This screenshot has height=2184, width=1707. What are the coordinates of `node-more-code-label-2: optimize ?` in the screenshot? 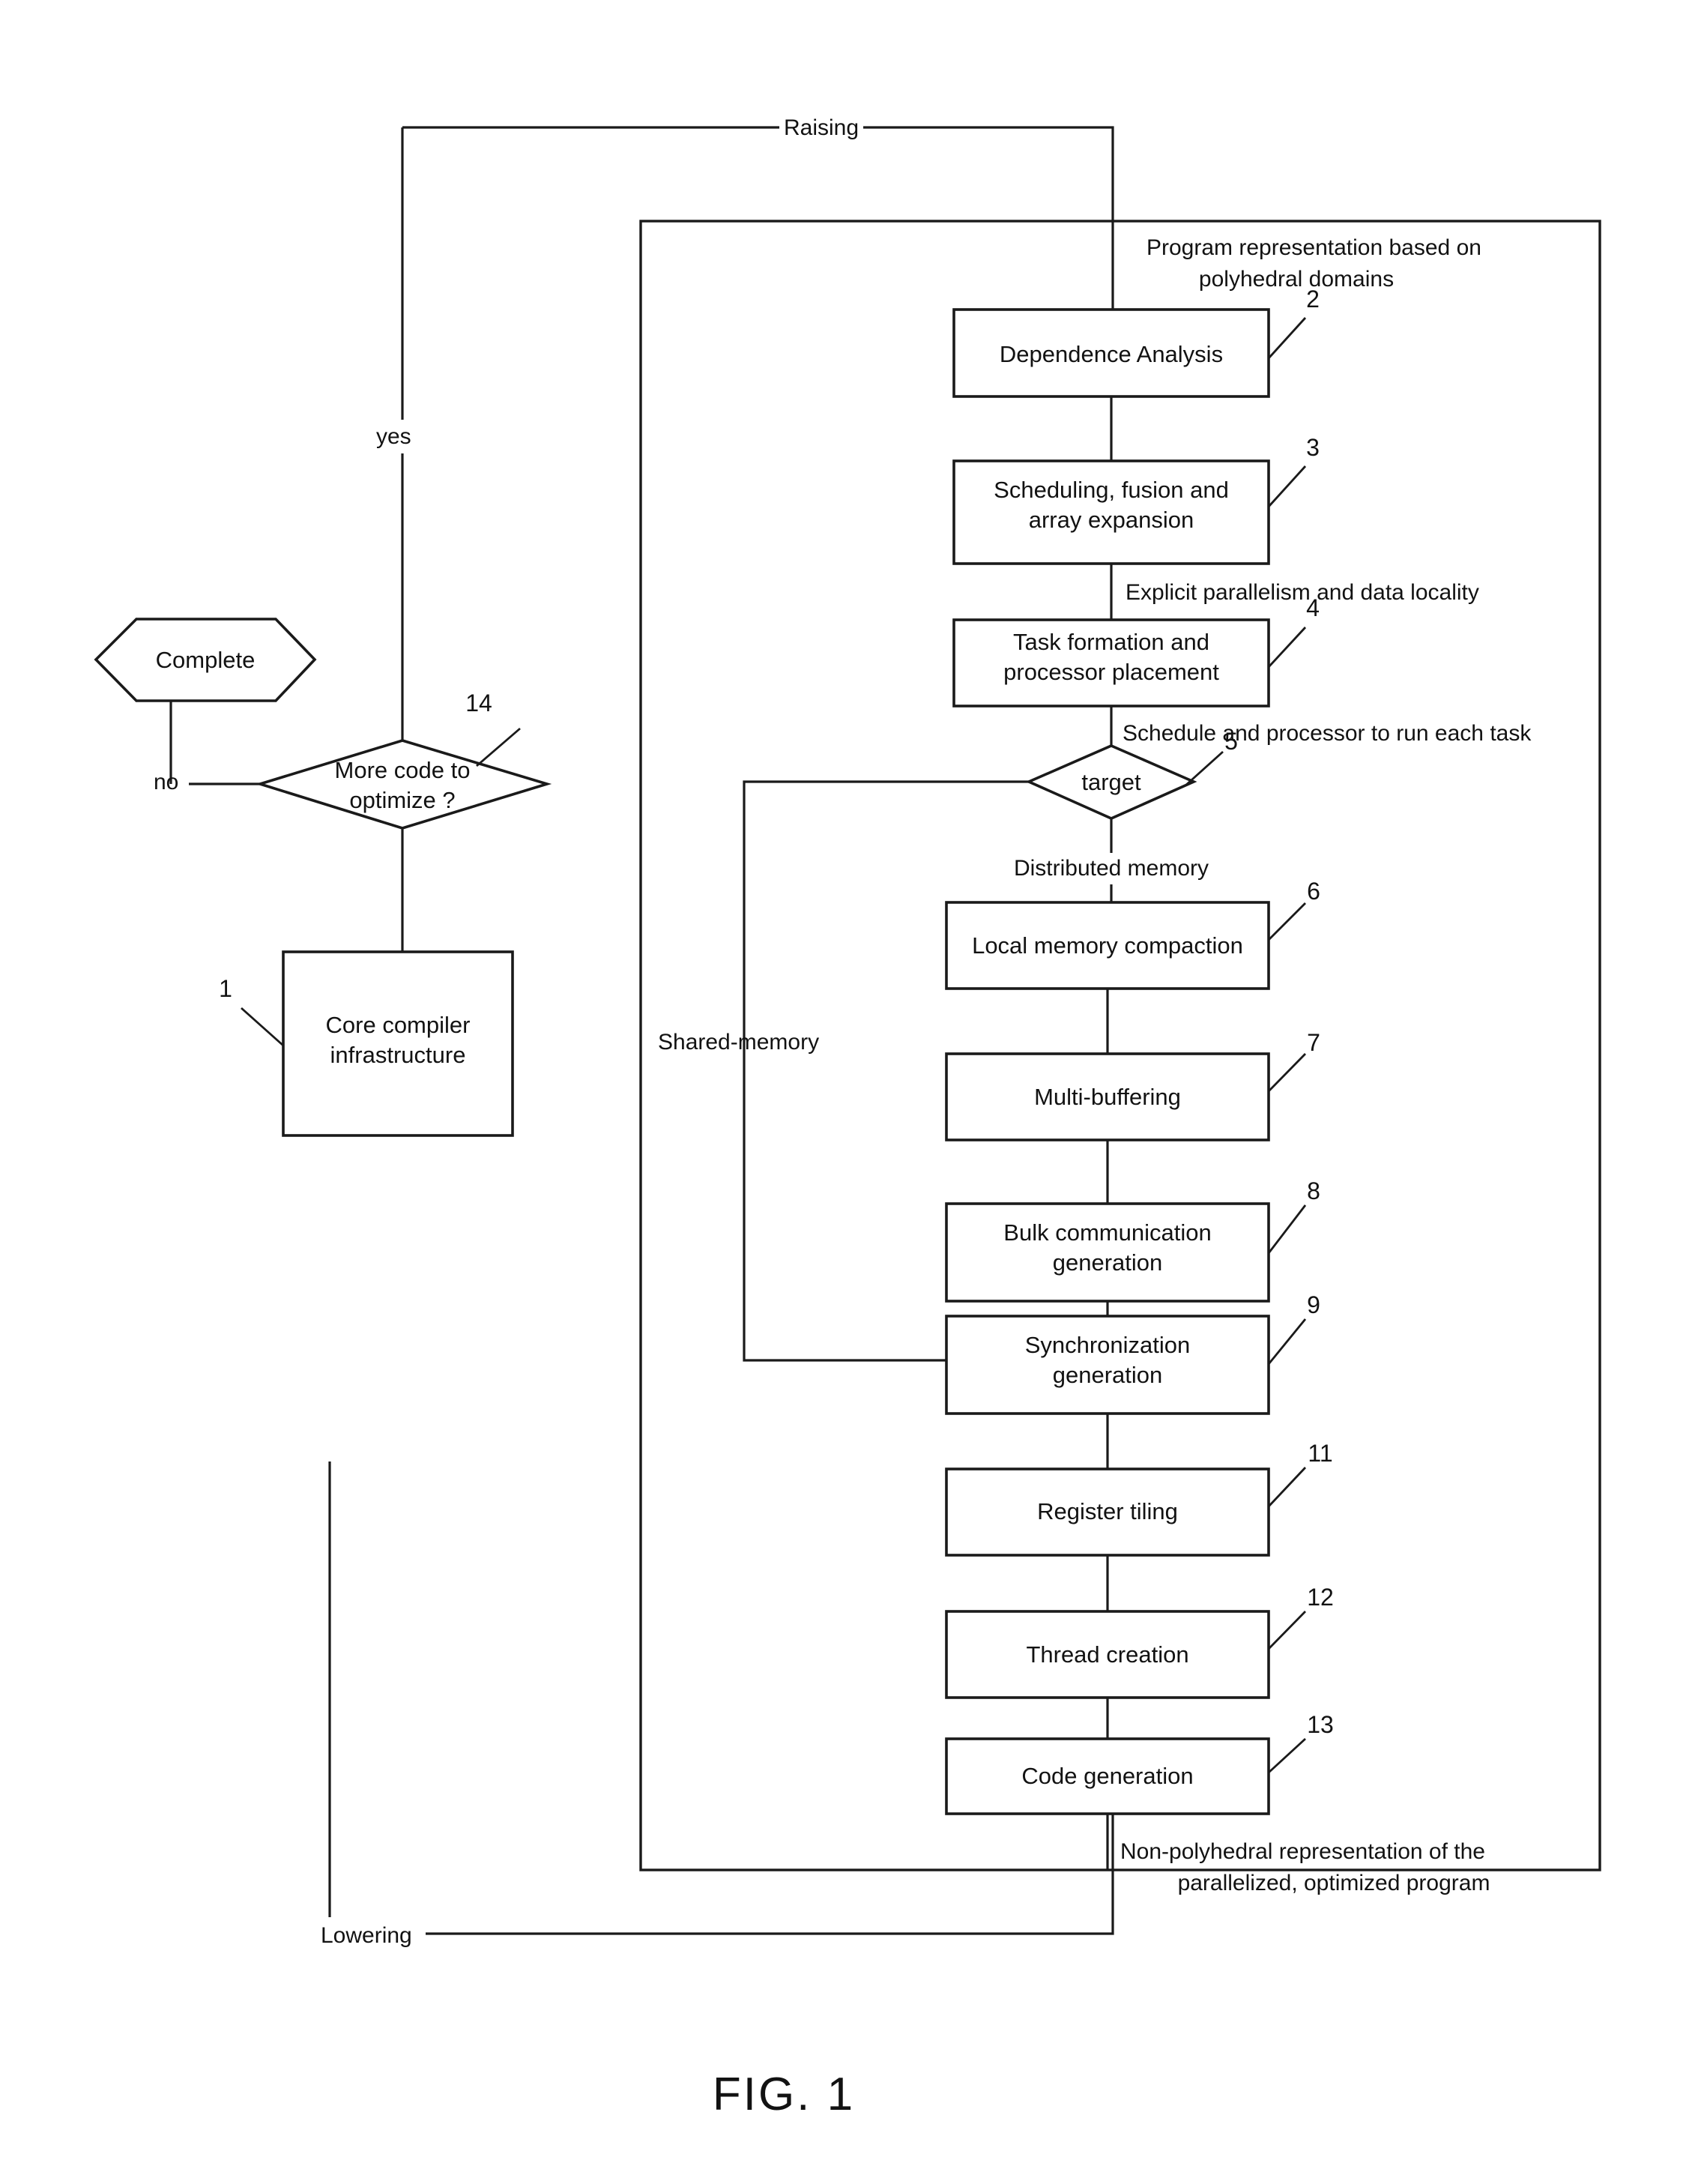 It's located at (402, 800).